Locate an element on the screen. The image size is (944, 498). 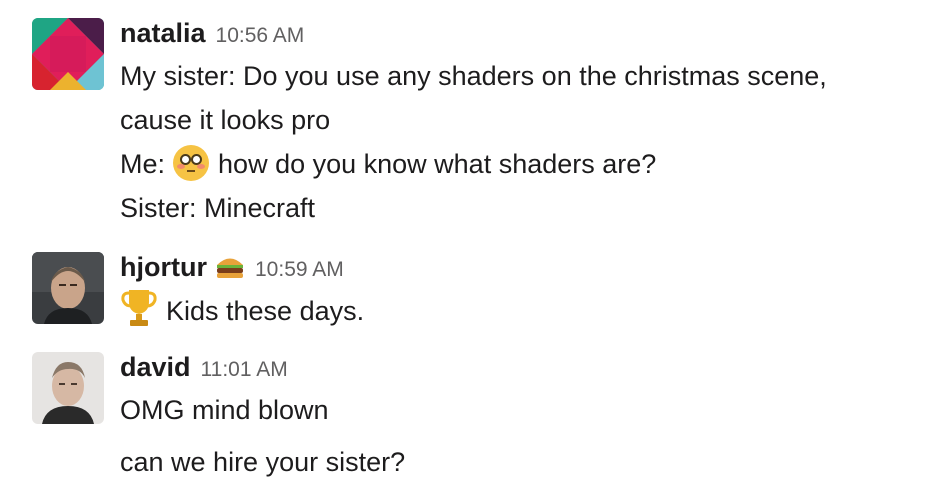
flushed-face-emoji-icon is located at coordinates (190, 163).